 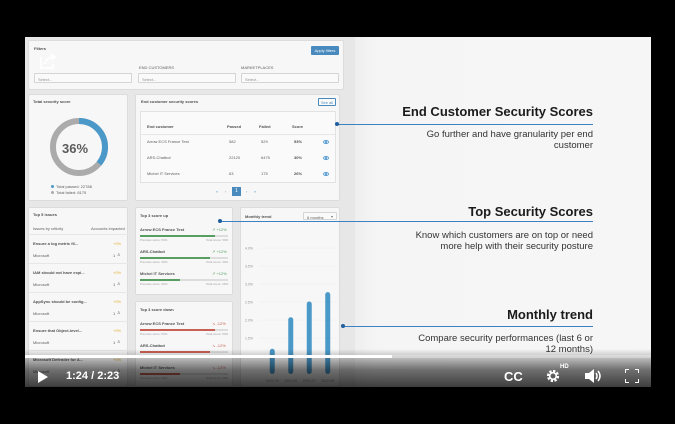 I want to click on months-select: 6 months ▾, so click(x=320, y=216).